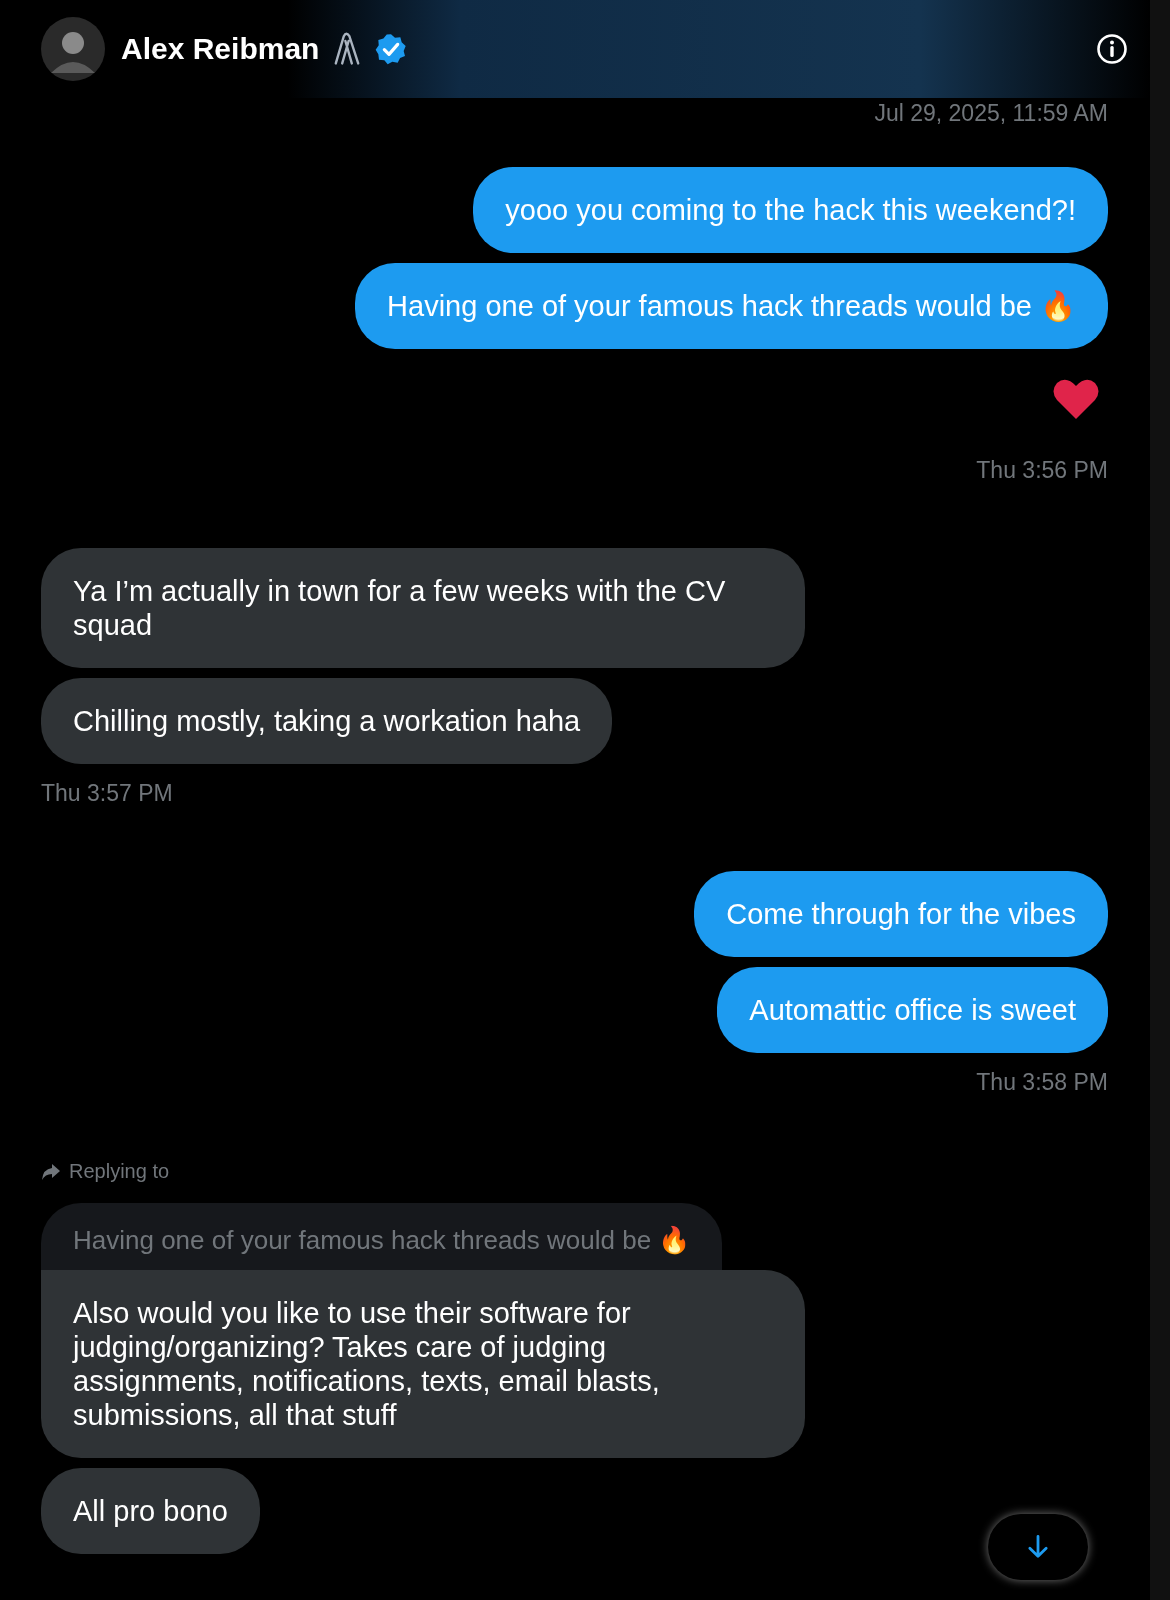 The width and height of the screenshot is (1170, 1600). What do you see at coordinates (327, 721) in the screenshot?
I see `message-bubble: Chilling mostly, taking a workation haha` at bounding box center [327, 721].